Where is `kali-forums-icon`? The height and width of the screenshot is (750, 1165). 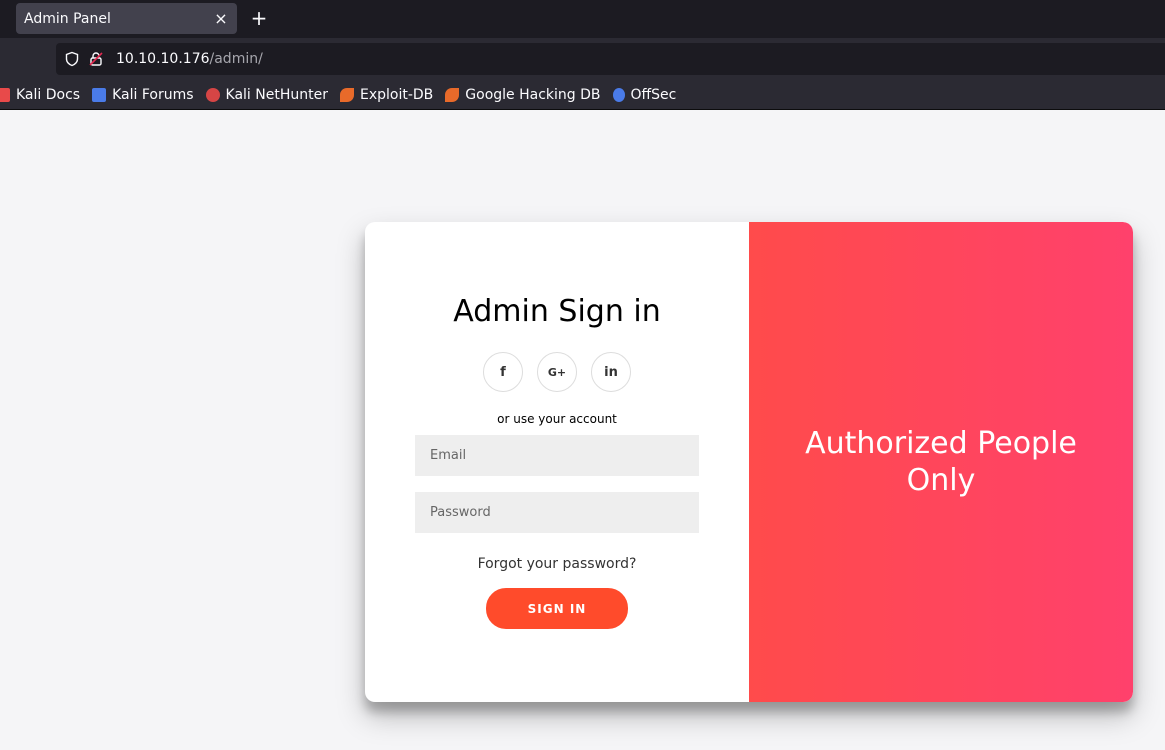
kali-forums-icon is located at coordinates (99, 94).